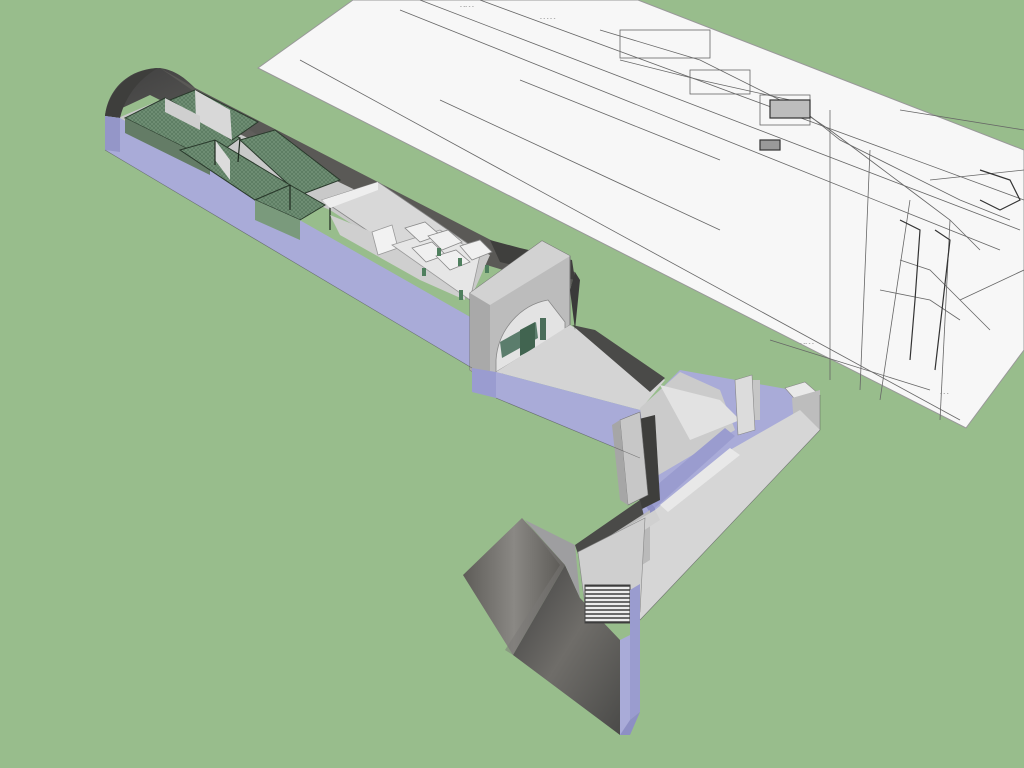 The width and height of the screenshot is (1024, 768). I want to click on entrance-stair-shaft, so click(554, 626).